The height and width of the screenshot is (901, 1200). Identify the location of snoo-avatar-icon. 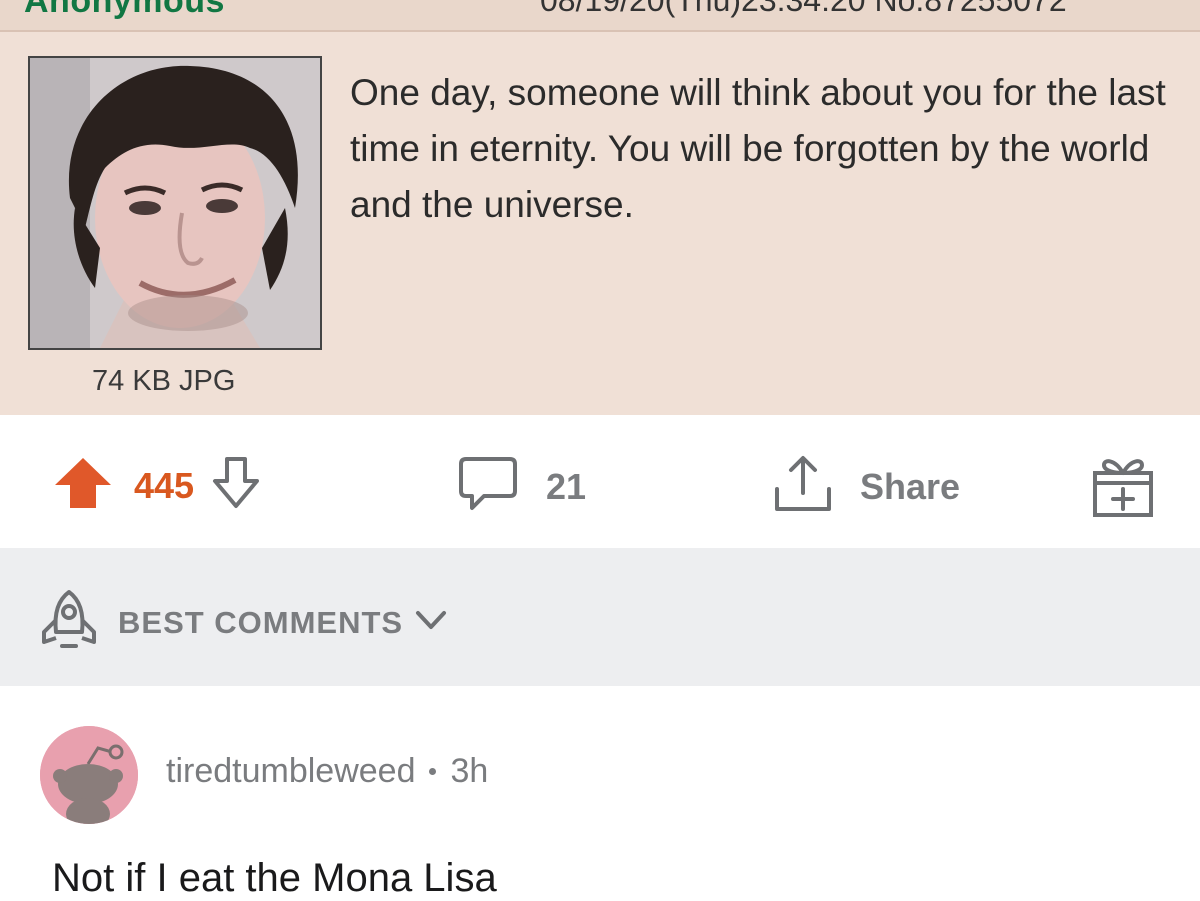
(89, 775).